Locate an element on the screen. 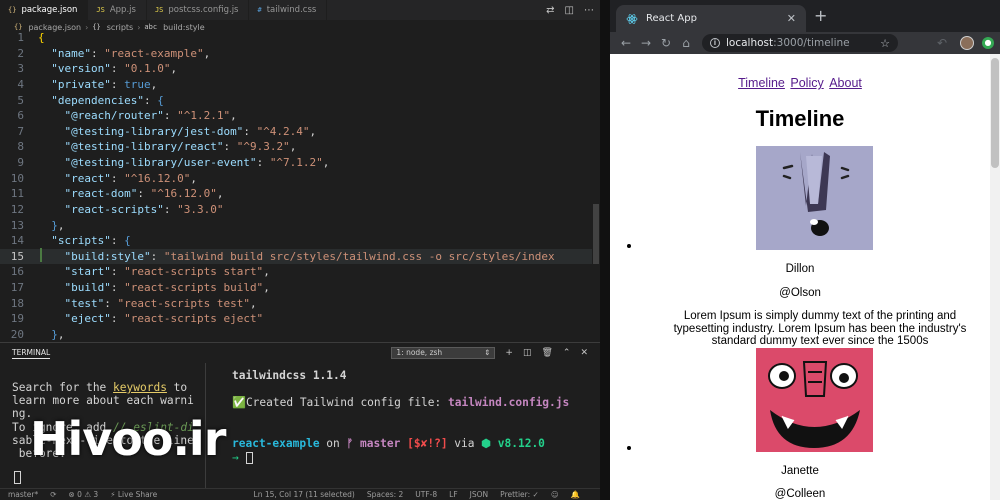 This screenshot has width=1000, height=500. code-line: 10 "react": "^16.12.0", is located at coordinates (300, 179).